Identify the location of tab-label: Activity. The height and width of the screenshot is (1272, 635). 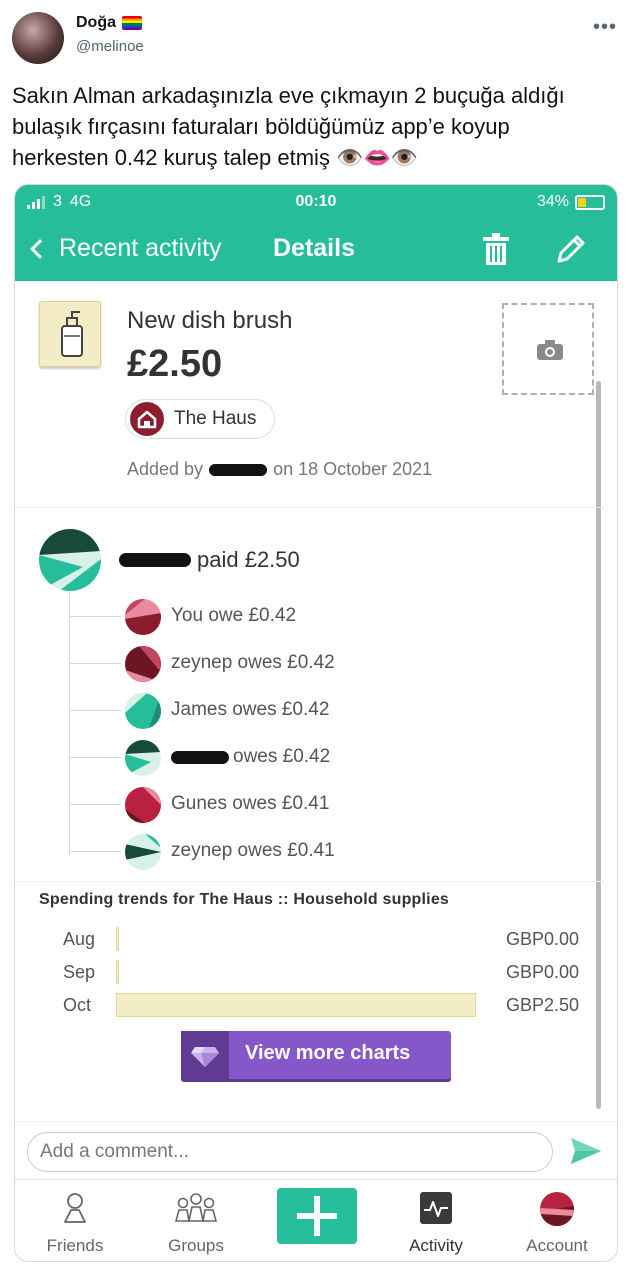
(436, 1245).